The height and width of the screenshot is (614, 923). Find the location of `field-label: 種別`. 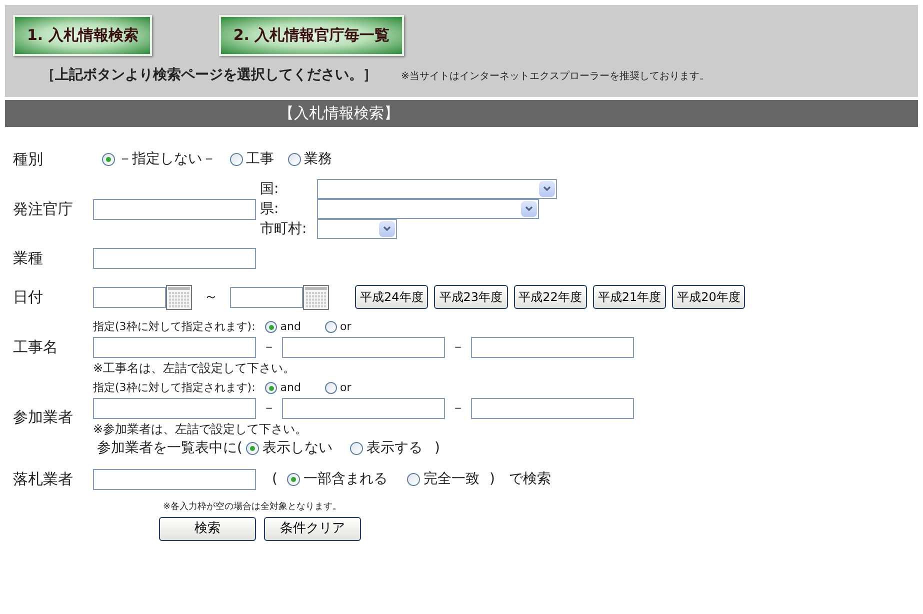

field-label: 種別 is located at coordinates (28, 159).